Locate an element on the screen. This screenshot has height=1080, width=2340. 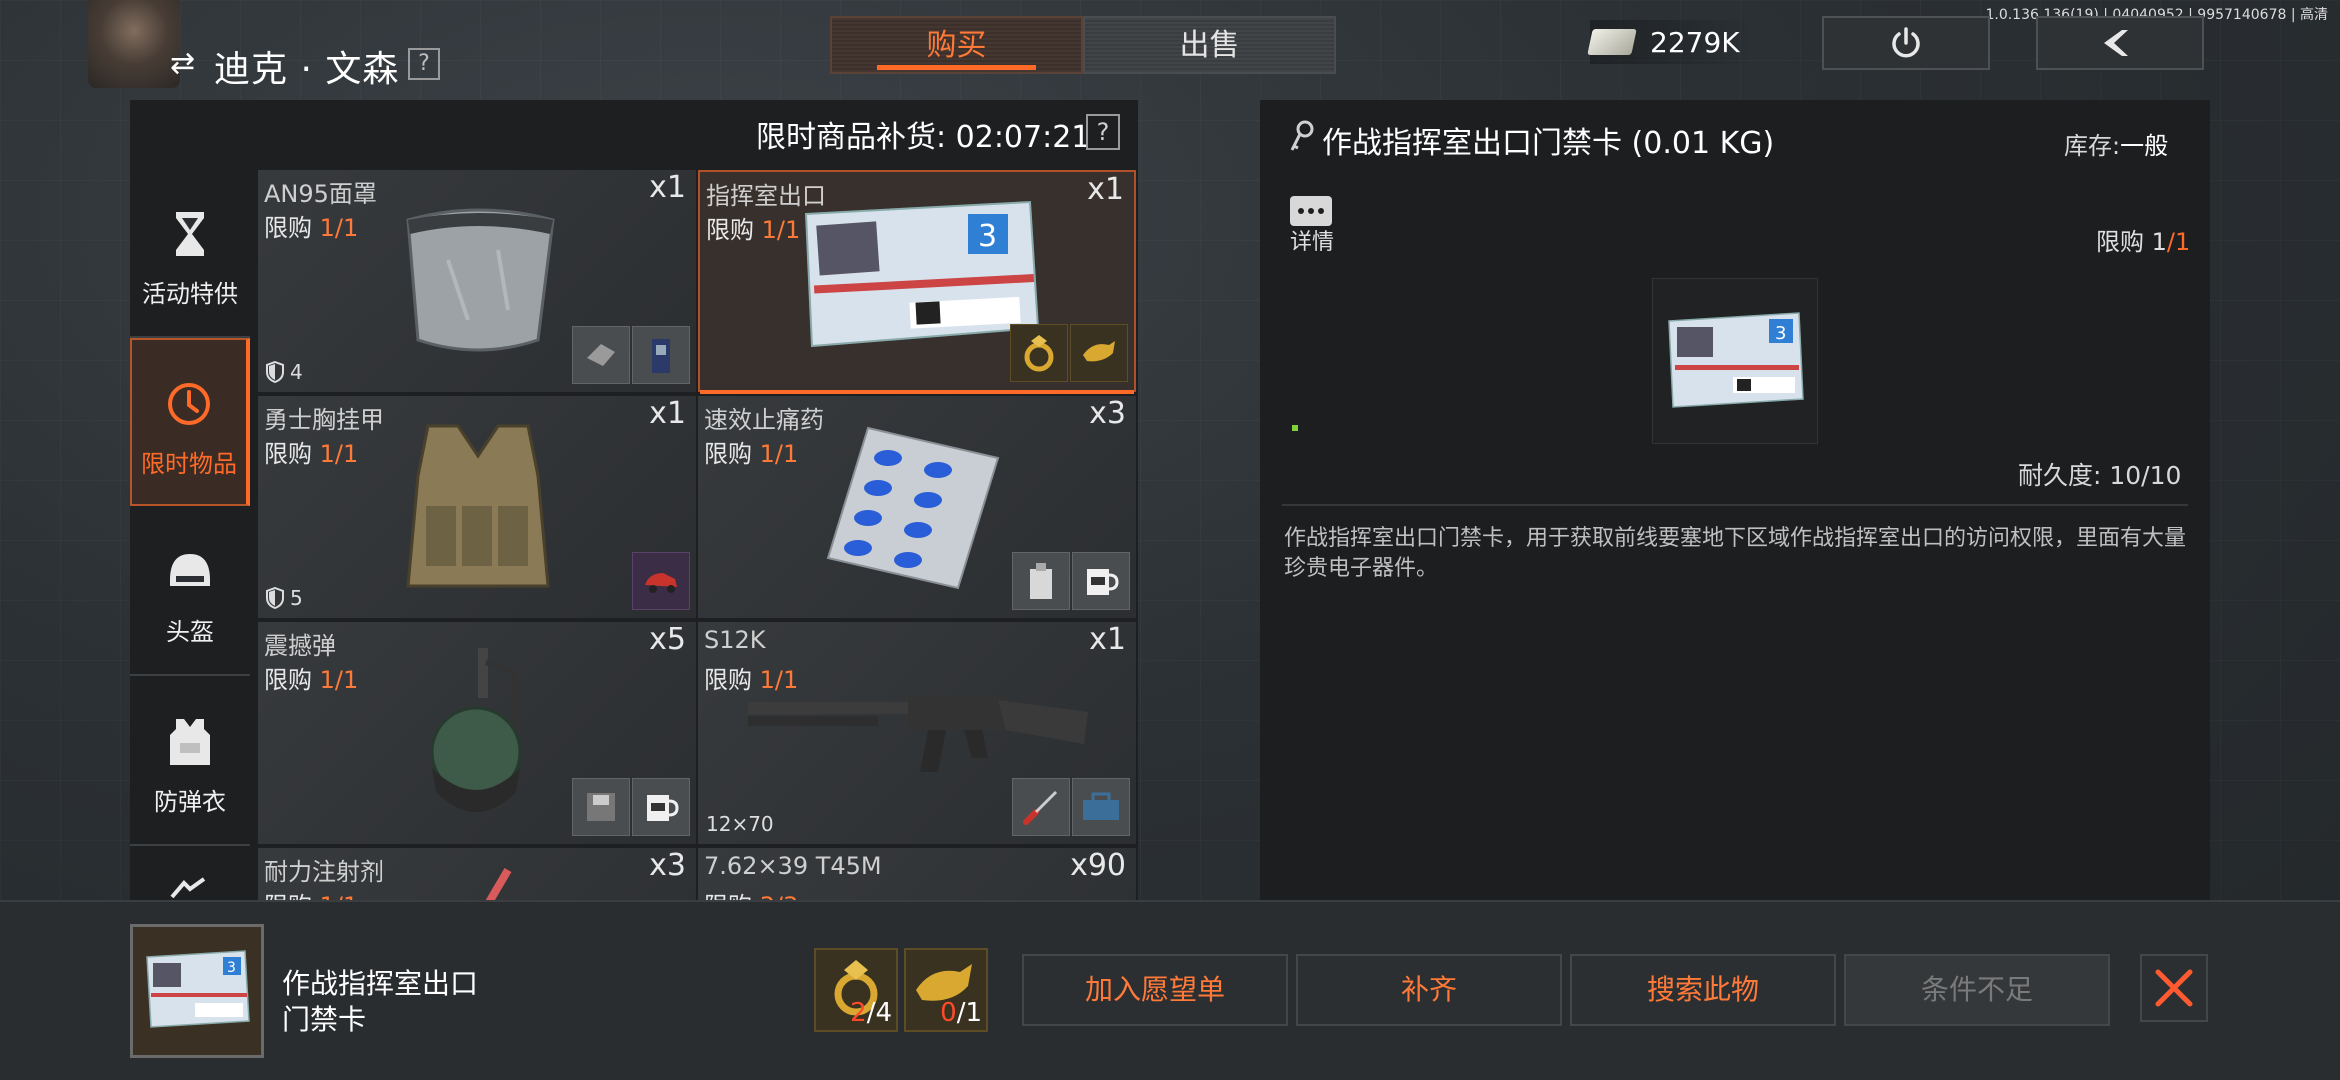
item-card-an95-mask: AN95面罩 限购 1/1 x1 4 is located at coordinates (477, 281).